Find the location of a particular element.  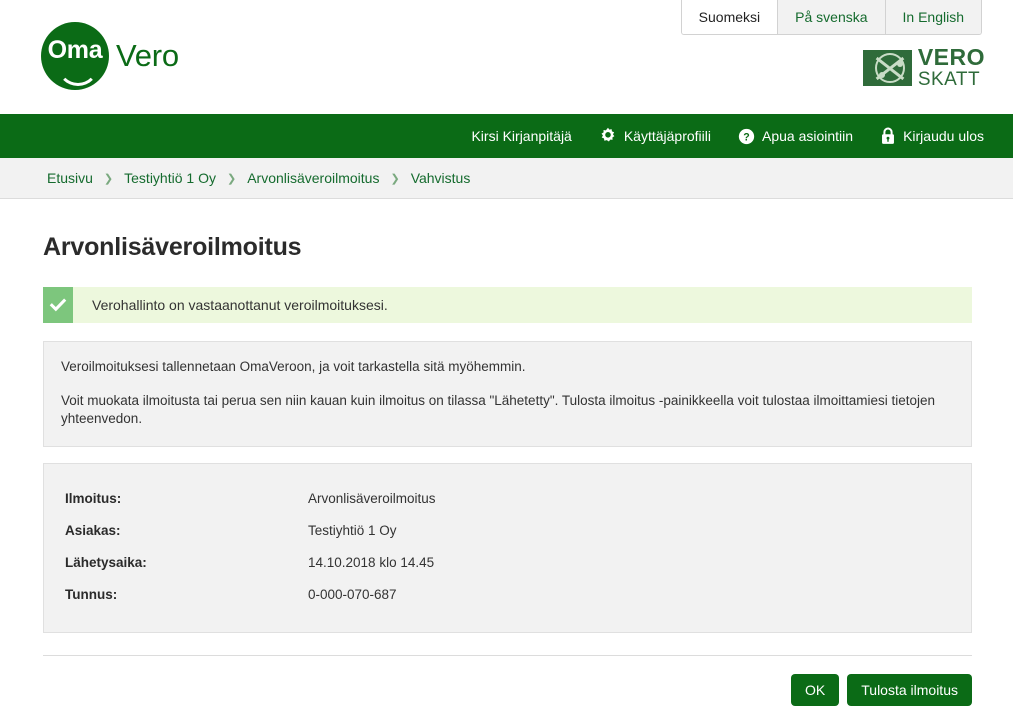

nav-item-kayttajaprofiili: Käyttäjäprofiili is located at coordinates (655, 136).